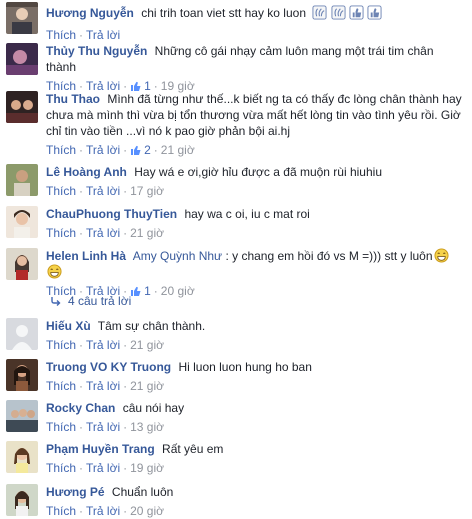  I want to click on emoji-group, so click(347, 14).